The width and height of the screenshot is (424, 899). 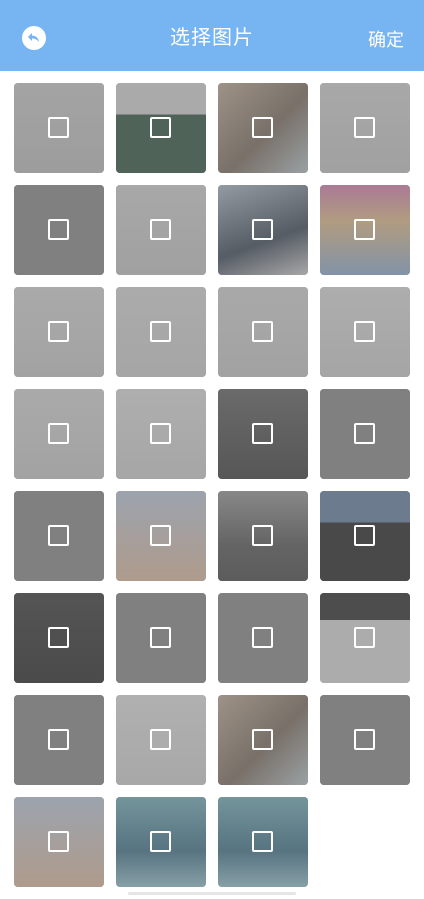 I want to click on confirm-button: 确定, so click(x=386, y=39).